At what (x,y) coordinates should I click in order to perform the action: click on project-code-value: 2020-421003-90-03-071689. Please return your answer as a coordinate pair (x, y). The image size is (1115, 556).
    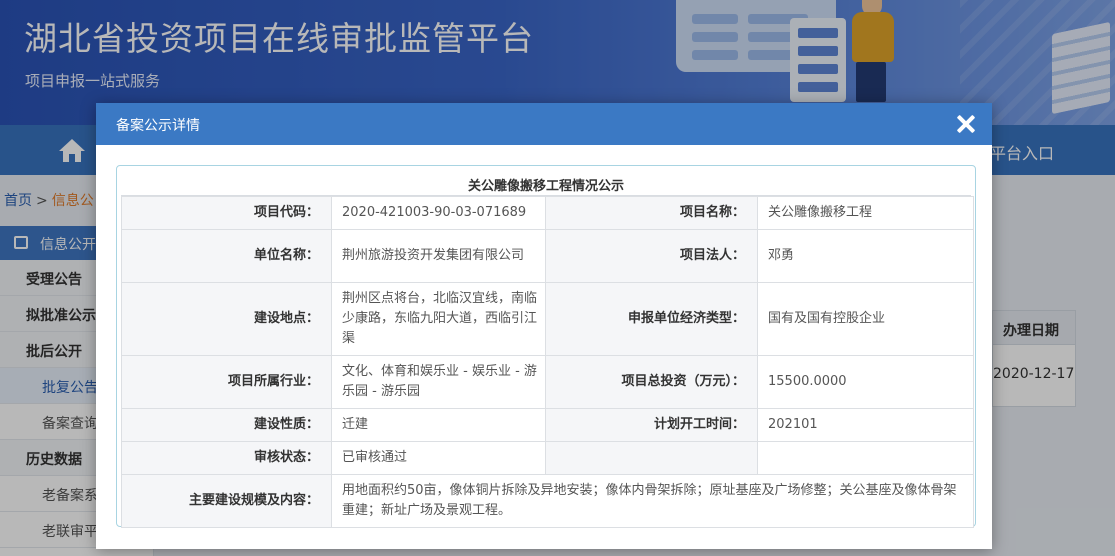
    Looking at the image, I should click on (438, 213).